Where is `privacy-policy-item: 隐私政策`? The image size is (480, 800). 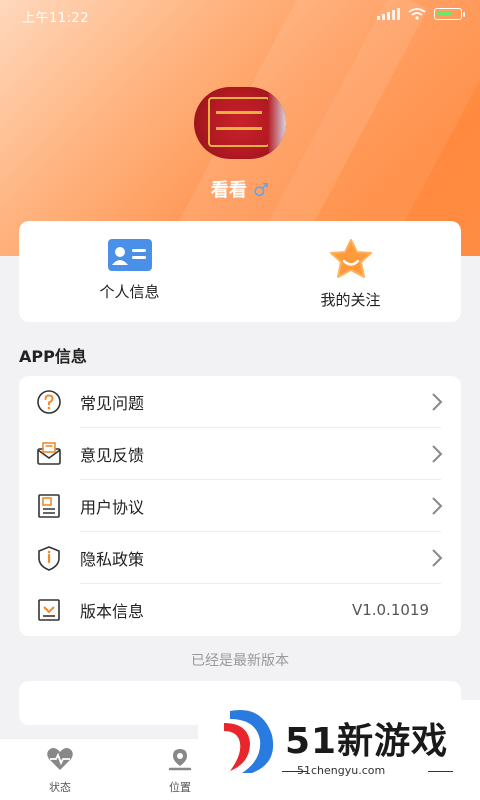 privacy-policy-item: 隐私政策 is located at coordinates (240, 558).